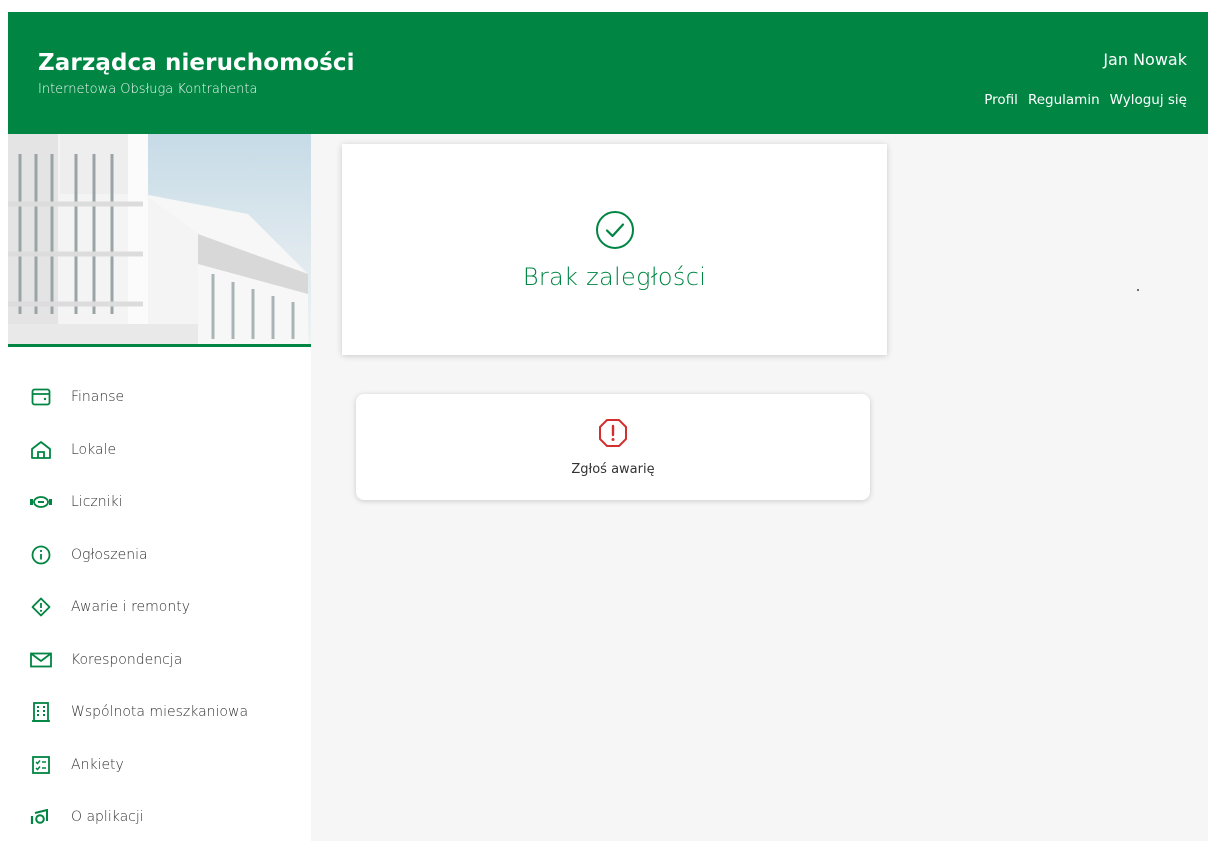  Describe the element at coordinates (41, 450) in the screenshot. I see `home-icon` at that location.